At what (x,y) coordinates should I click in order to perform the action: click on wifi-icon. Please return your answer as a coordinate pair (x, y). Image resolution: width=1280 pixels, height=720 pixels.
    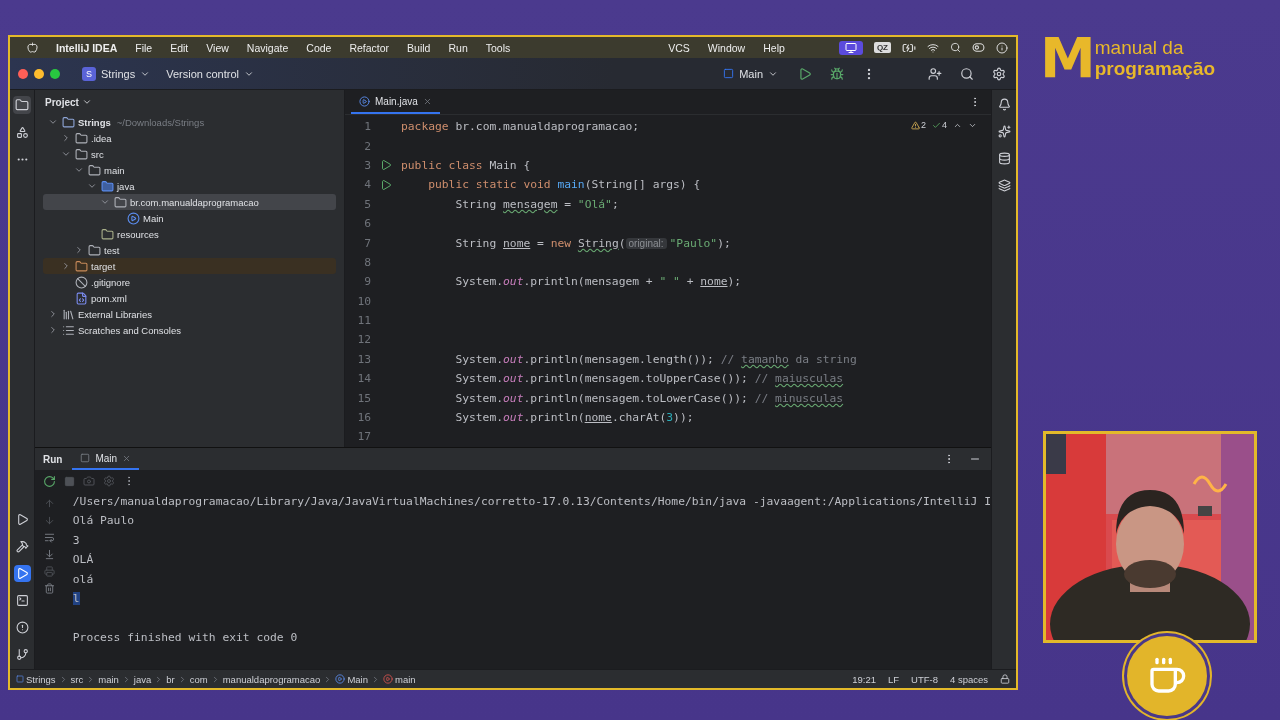
    Looking at the image, I should click on (933, 47).